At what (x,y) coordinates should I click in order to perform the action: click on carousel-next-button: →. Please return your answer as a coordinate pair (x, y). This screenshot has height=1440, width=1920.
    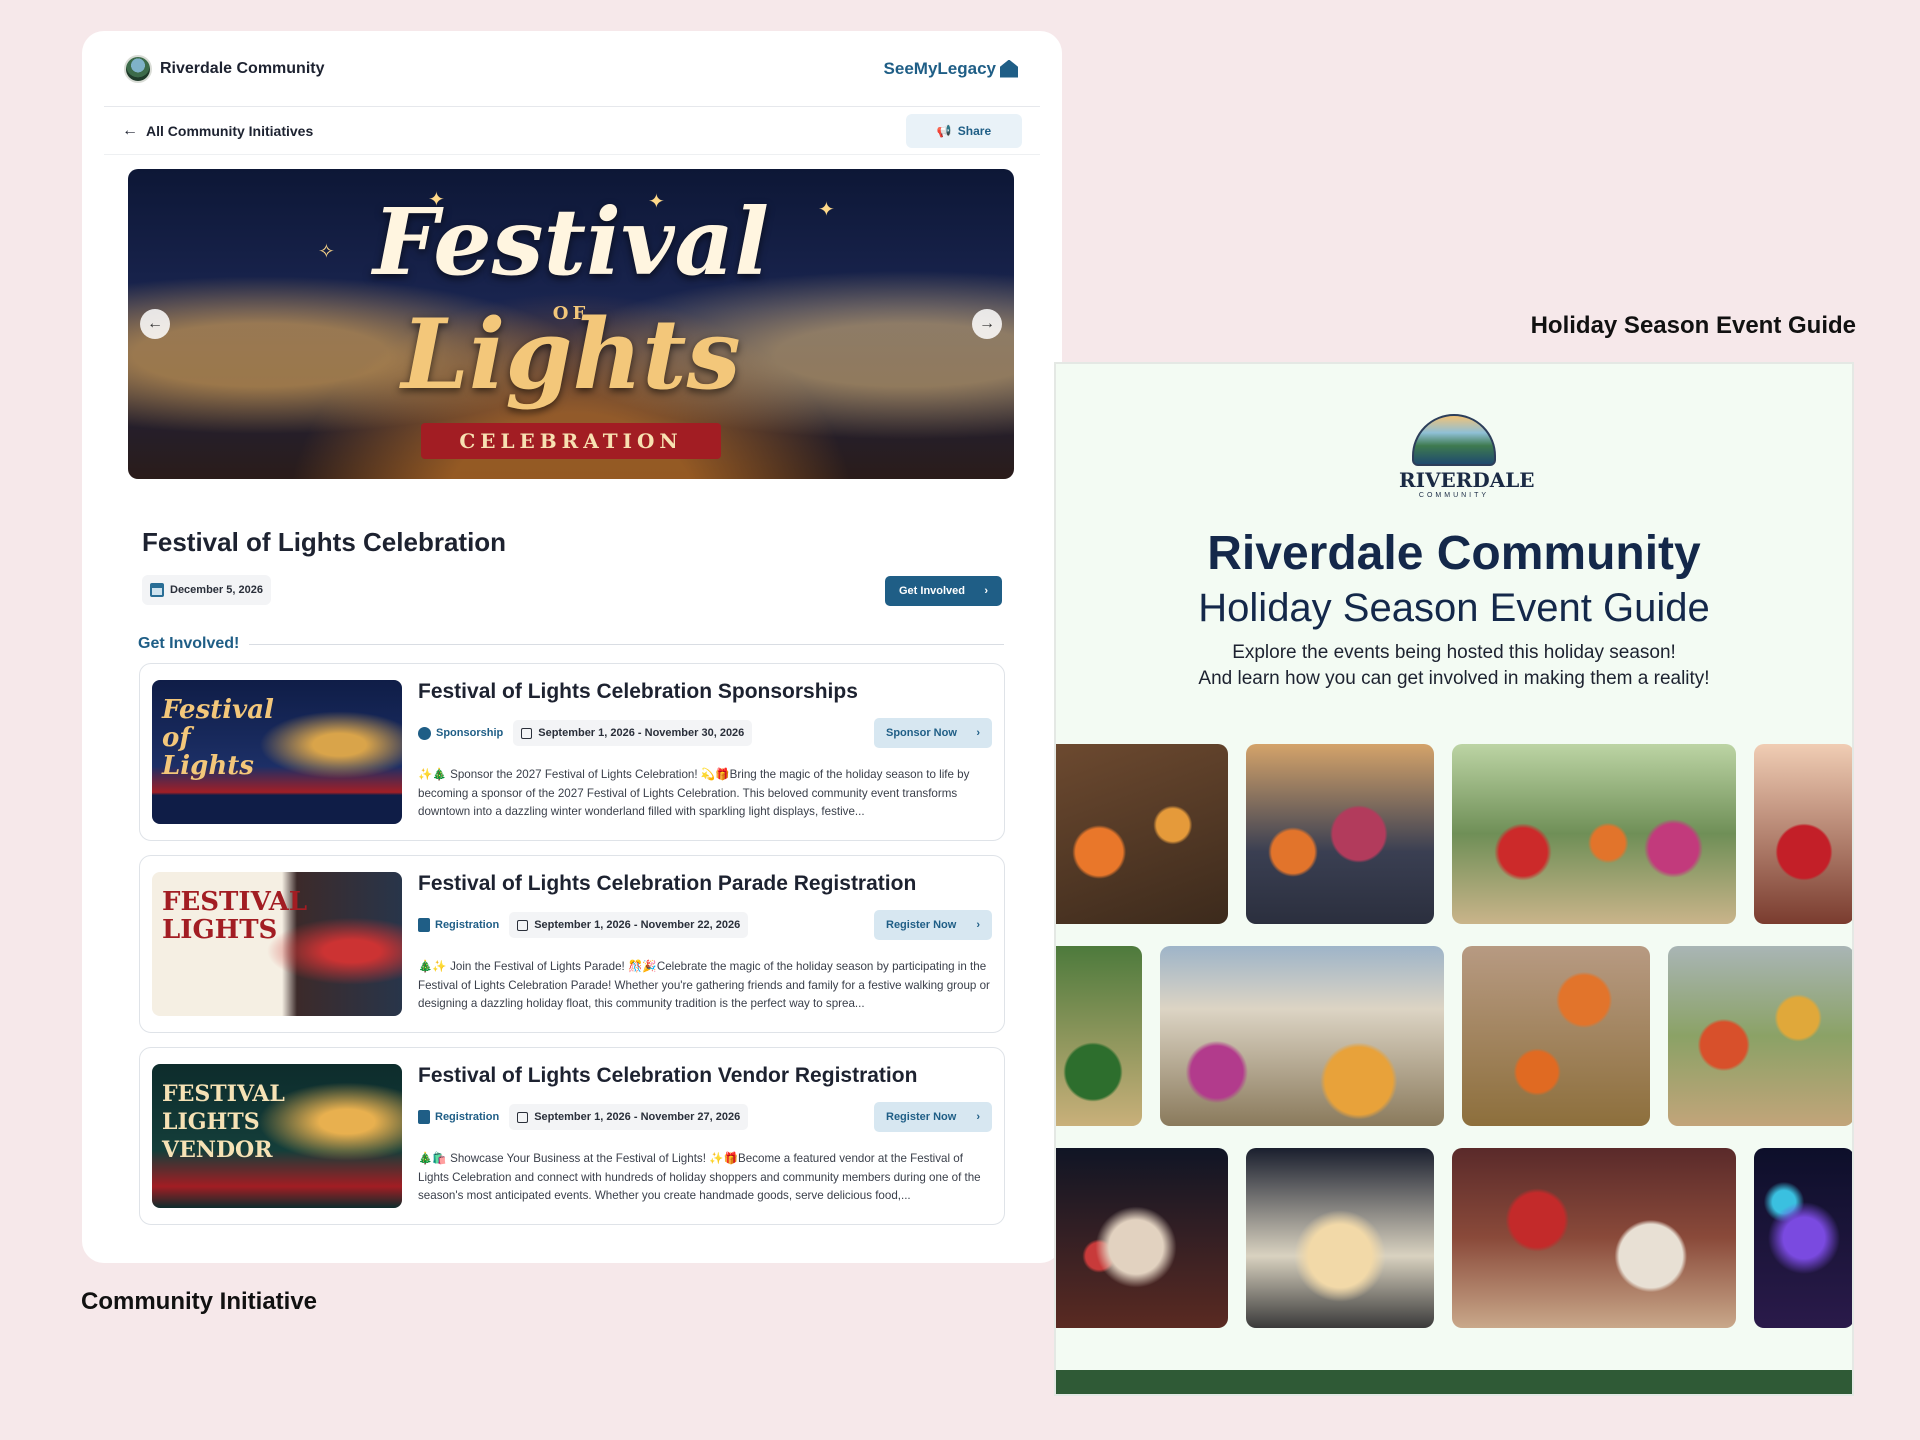
    Looking at the image, I should click on (987, 324).